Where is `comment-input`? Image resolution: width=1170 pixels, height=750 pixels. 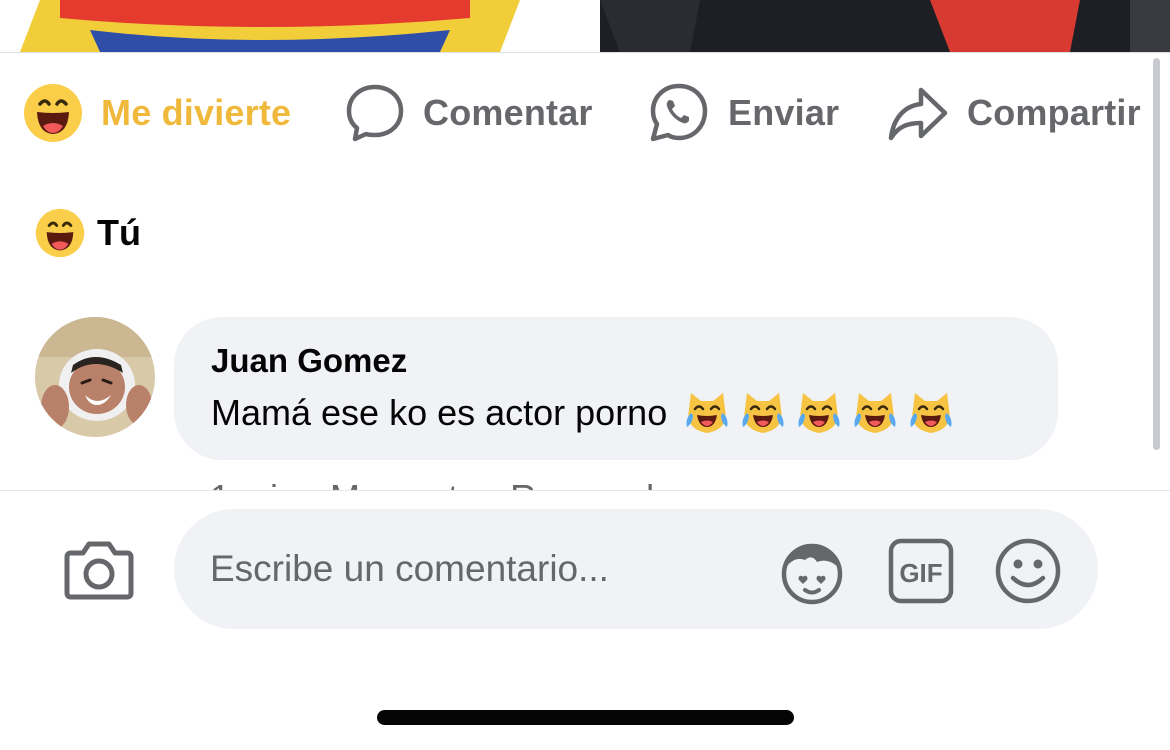
comment-input is located at coordinates (480, 569).